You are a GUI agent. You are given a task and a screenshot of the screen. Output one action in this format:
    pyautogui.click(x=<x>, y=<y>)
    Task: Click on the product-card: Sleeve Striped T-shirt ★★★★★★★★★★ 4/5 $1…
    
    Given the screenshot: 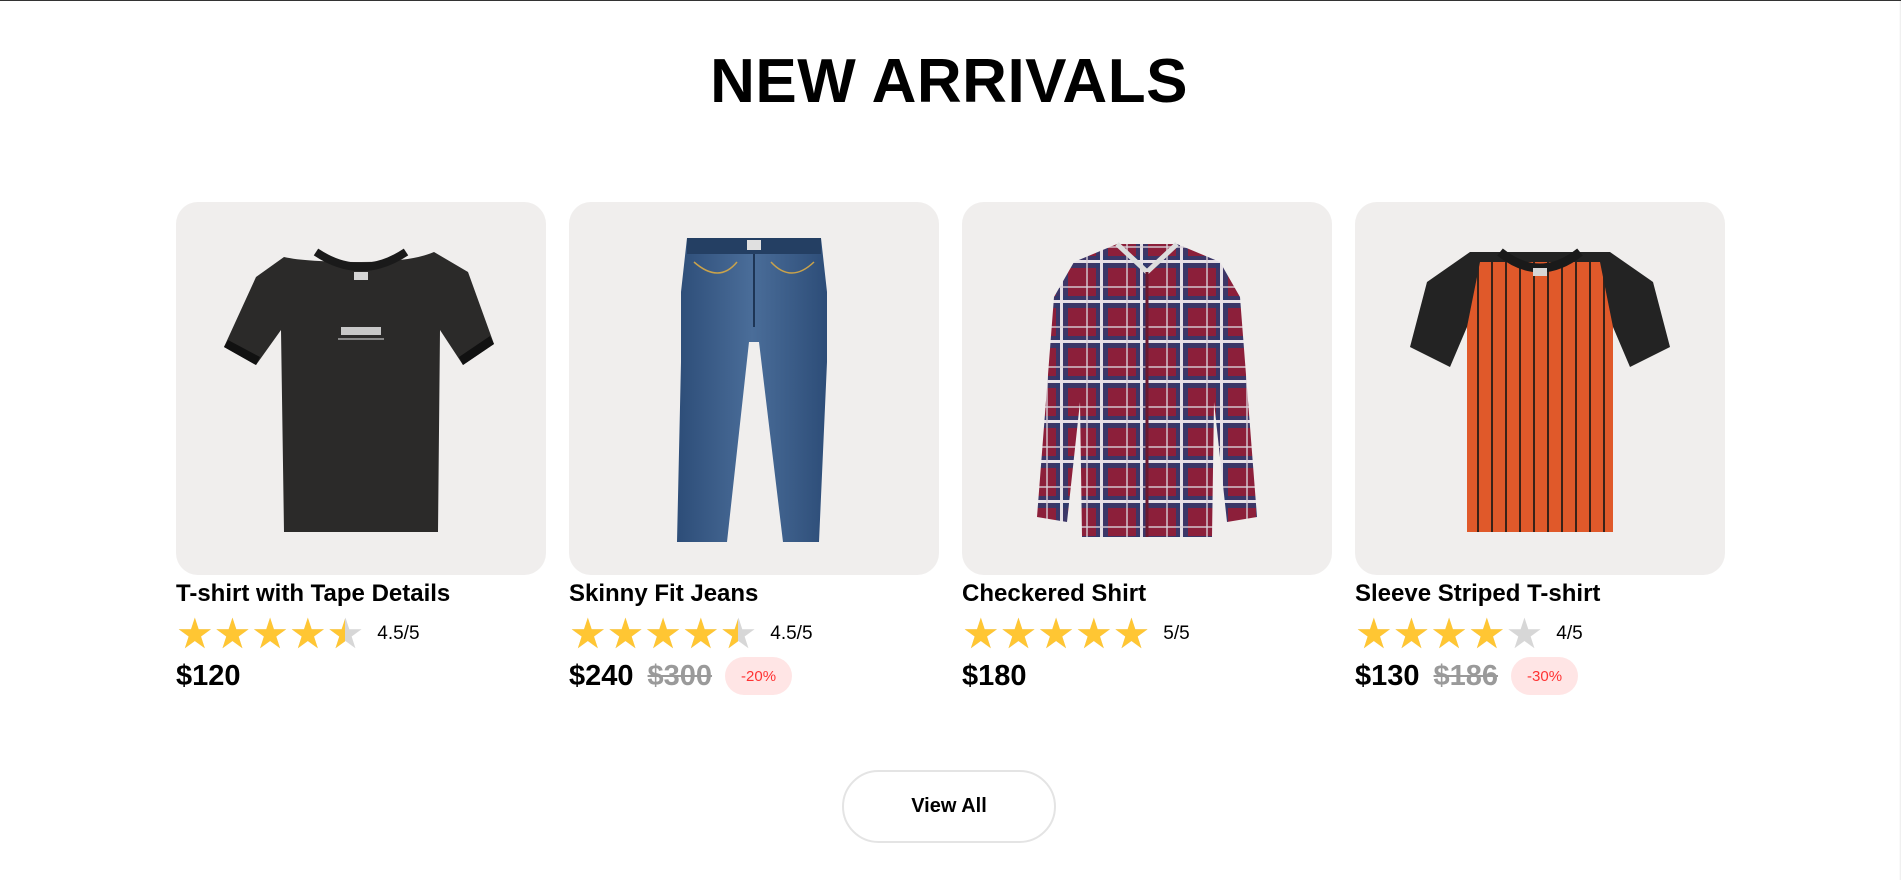 What is the action you would take?
    pyautogui.click(x=1540, y=449)
    